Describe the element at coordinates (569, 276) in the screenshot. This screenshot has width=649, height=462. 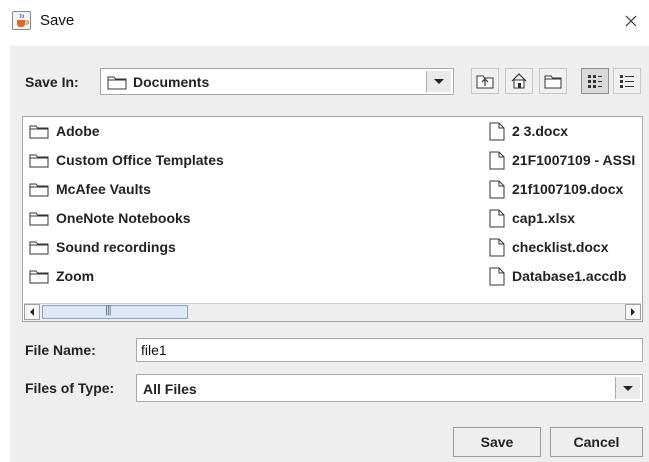
I see `file-name: Database1.accdb` at that location.